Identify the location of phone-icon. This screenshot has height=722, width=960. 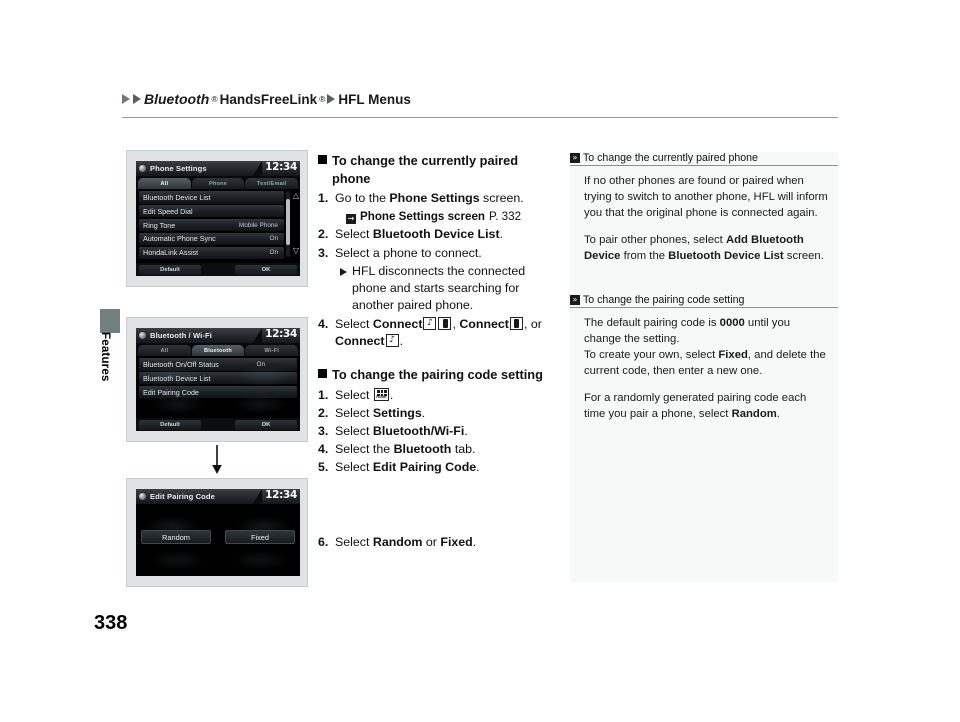
(445, 323).